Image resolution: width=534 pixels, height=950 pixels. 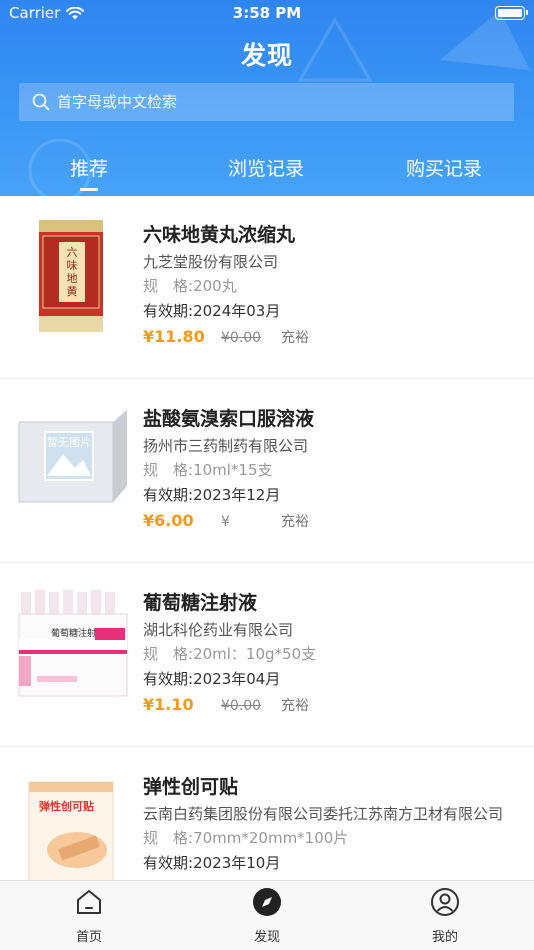 I want to click on product-price: ¥6.00, so click(x=168, y=520).